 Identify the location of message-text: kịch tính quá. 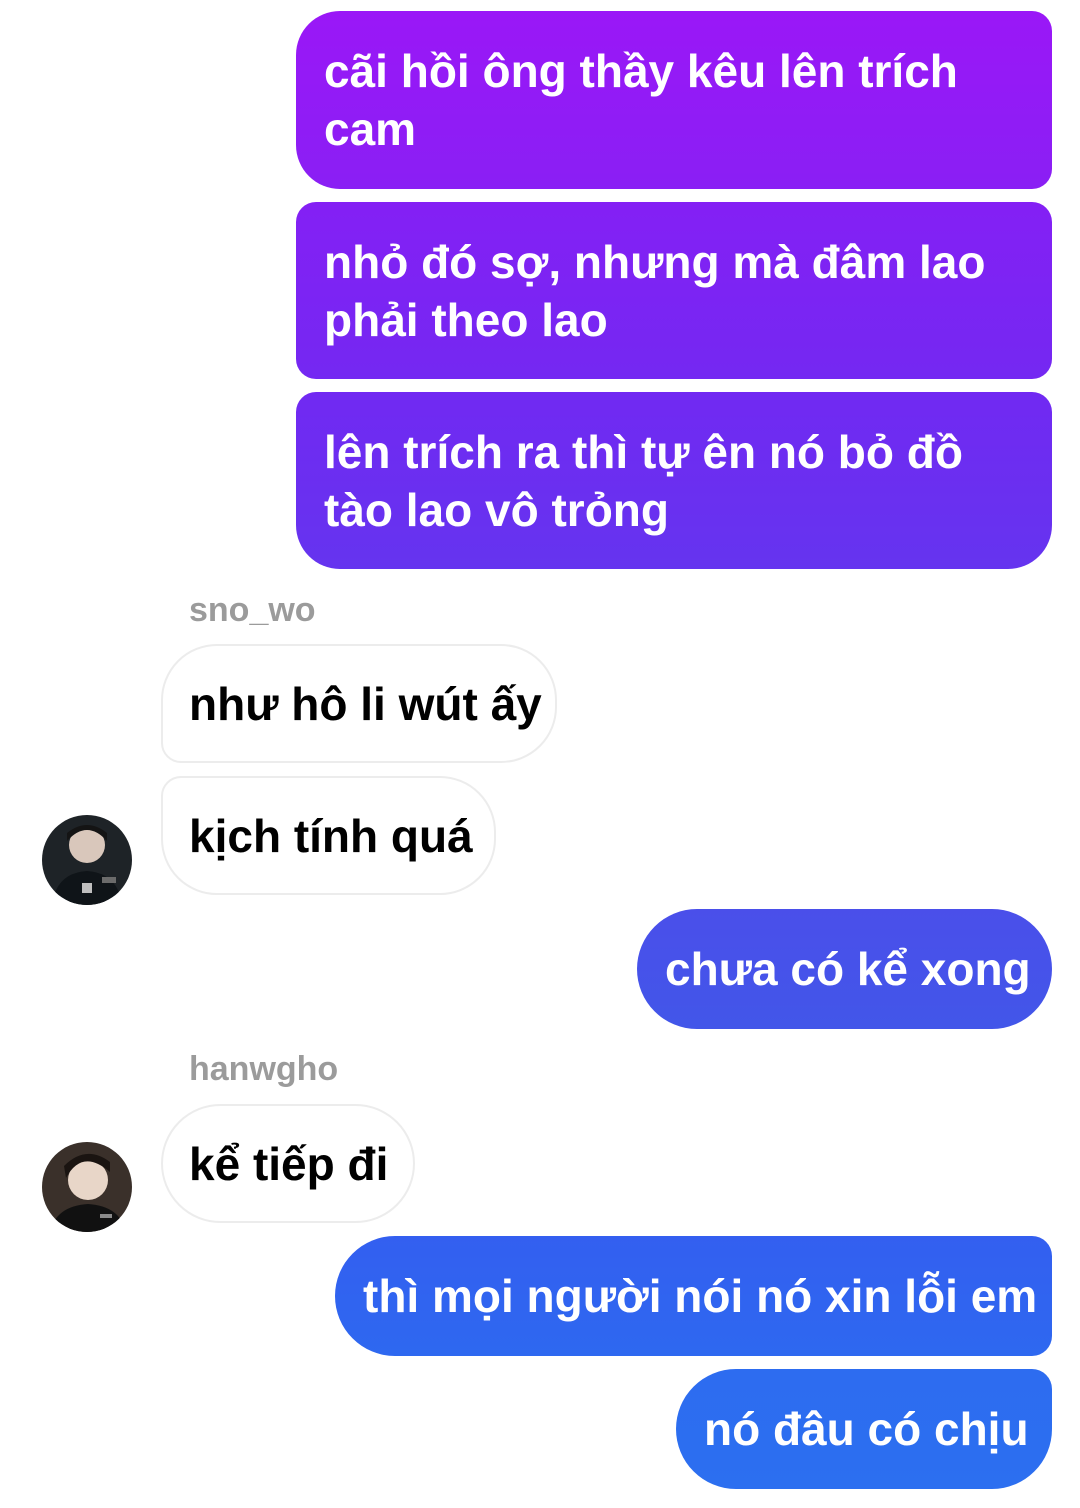
(331, 835).